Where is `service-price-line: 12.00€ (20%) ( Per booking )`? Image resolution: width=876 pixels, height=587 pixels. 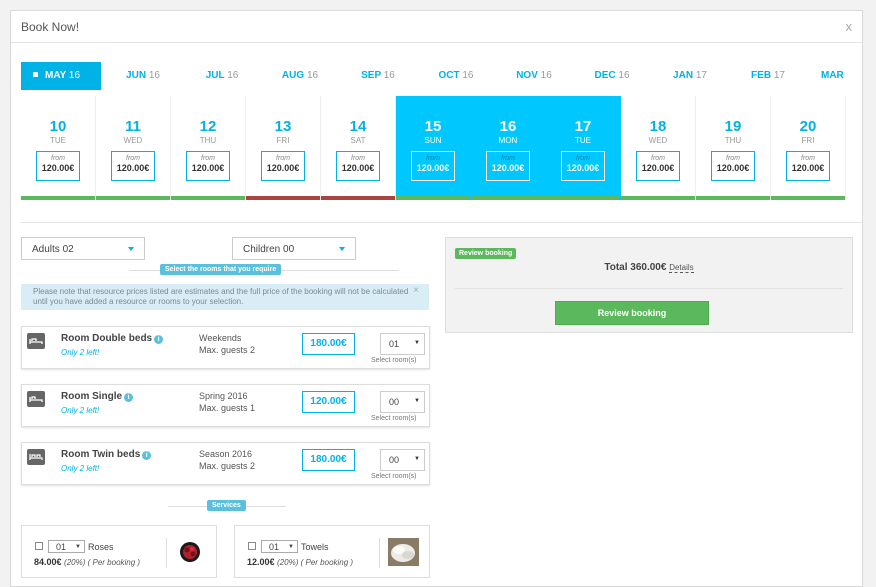 service-price-line: 12.00€ (20%) ( Per booking ) is located at coordinates (300, 562).